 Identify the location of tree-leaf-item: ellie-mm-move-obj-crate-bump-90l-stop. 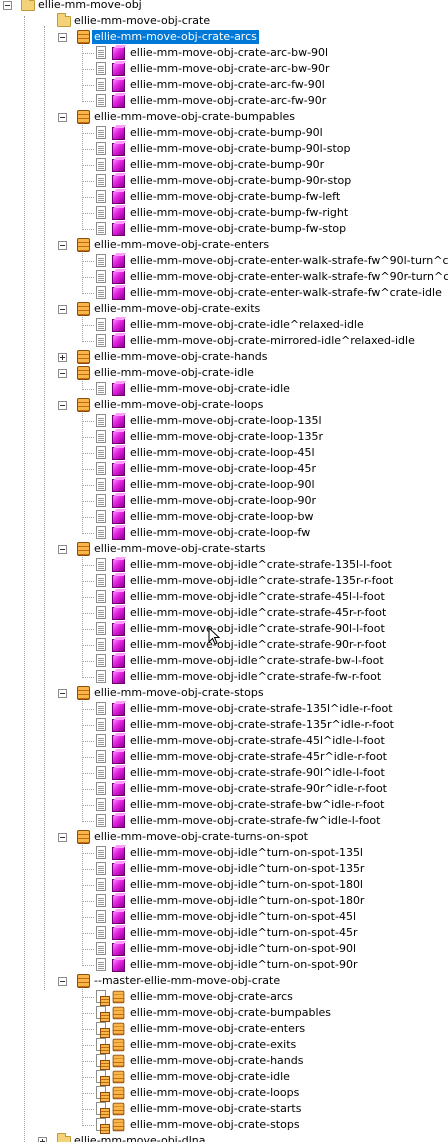
(224, 149).